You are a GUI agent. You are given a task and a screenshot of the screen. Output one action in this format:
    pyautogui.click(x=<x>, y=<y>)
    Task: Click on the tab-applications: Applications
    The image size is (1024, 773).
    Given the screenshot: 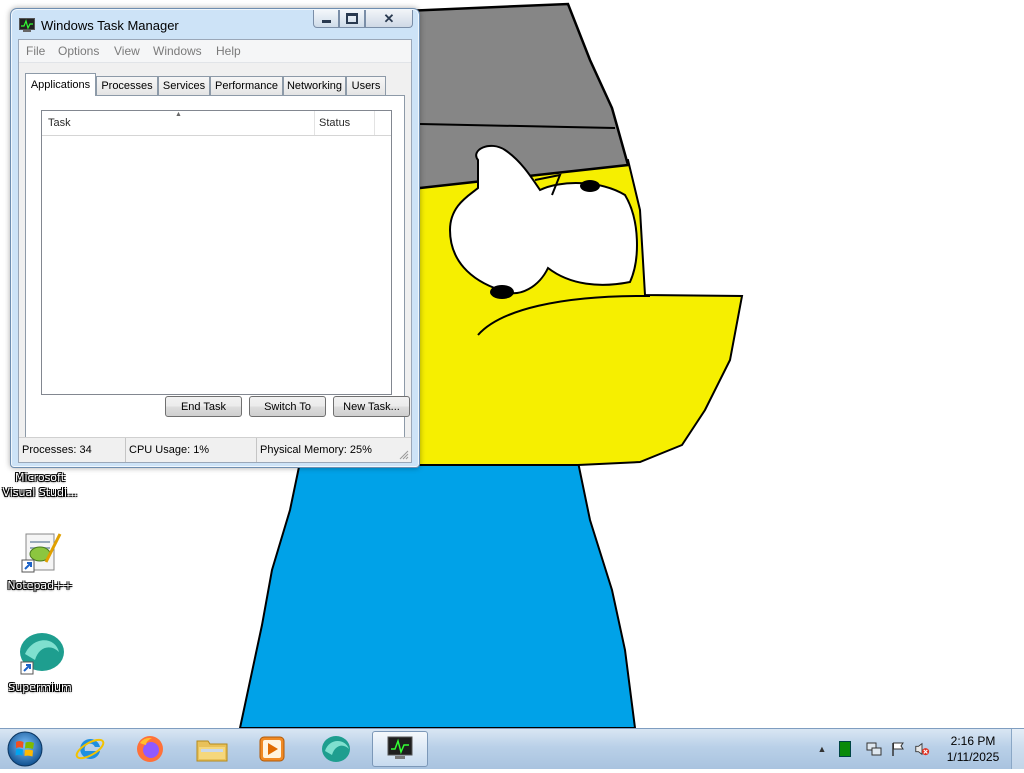 What is the action you would take?
    pyautogui.click(x=60, y=84)
    